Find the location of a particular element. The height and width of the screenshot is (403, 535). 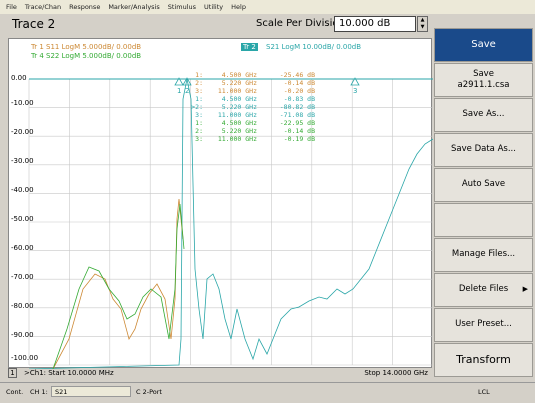

trace-2-badge: Tr 2 is located at coordinates (249, 47).